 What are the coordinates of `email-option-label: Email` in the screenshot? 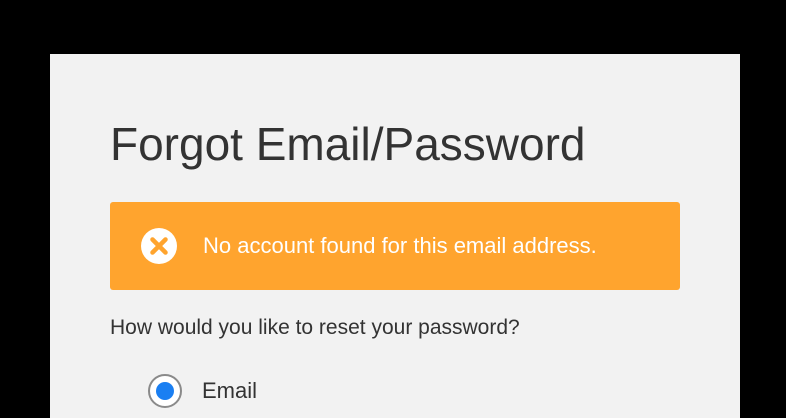 It's located at (230, 390).